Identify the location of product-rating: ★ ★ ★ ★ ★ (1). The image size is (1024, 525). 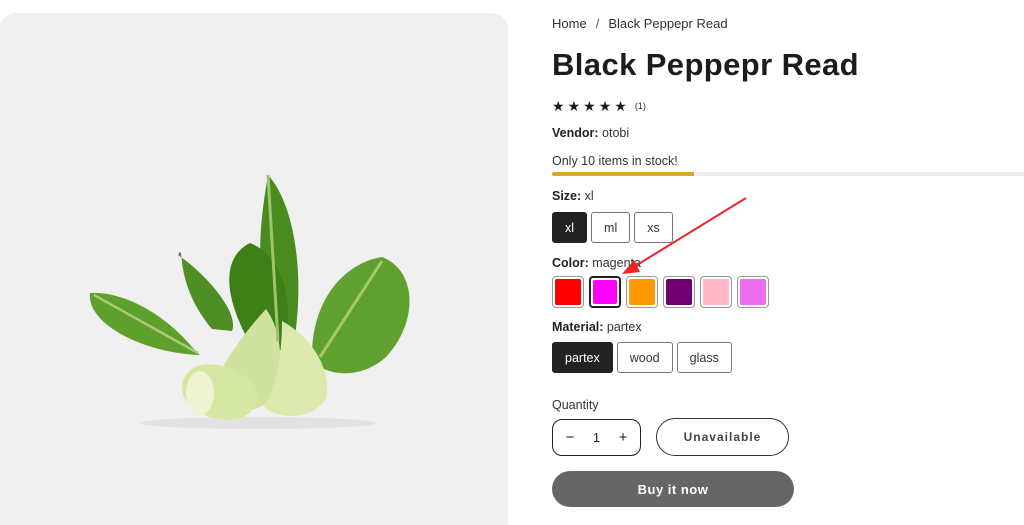
(599, 106).